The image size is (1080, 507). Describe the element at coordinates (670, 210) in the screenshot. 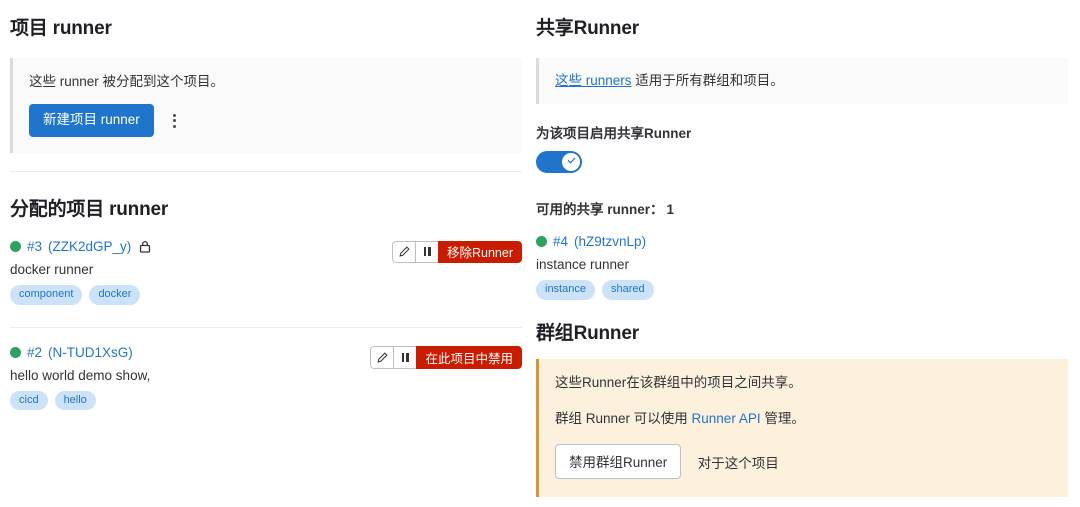

I see `available-shared-runners-count: 1` at that location.